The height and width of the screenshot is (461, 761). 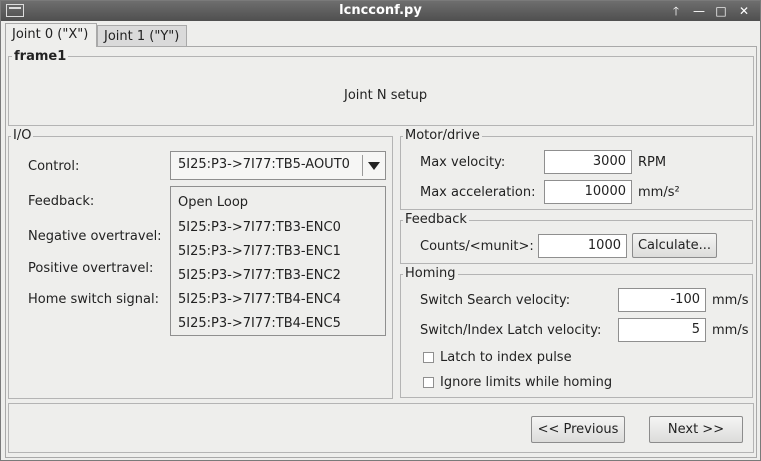 I want to click on dropdown-option: Open Loop, so click(x=213, y=202).